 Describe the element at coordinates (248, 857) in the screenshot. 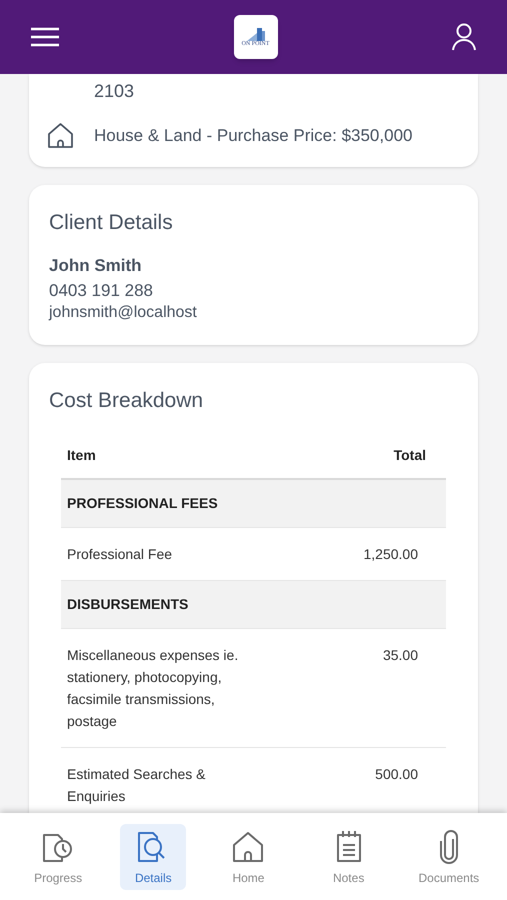

I see `nav-tab: Home` at that location.